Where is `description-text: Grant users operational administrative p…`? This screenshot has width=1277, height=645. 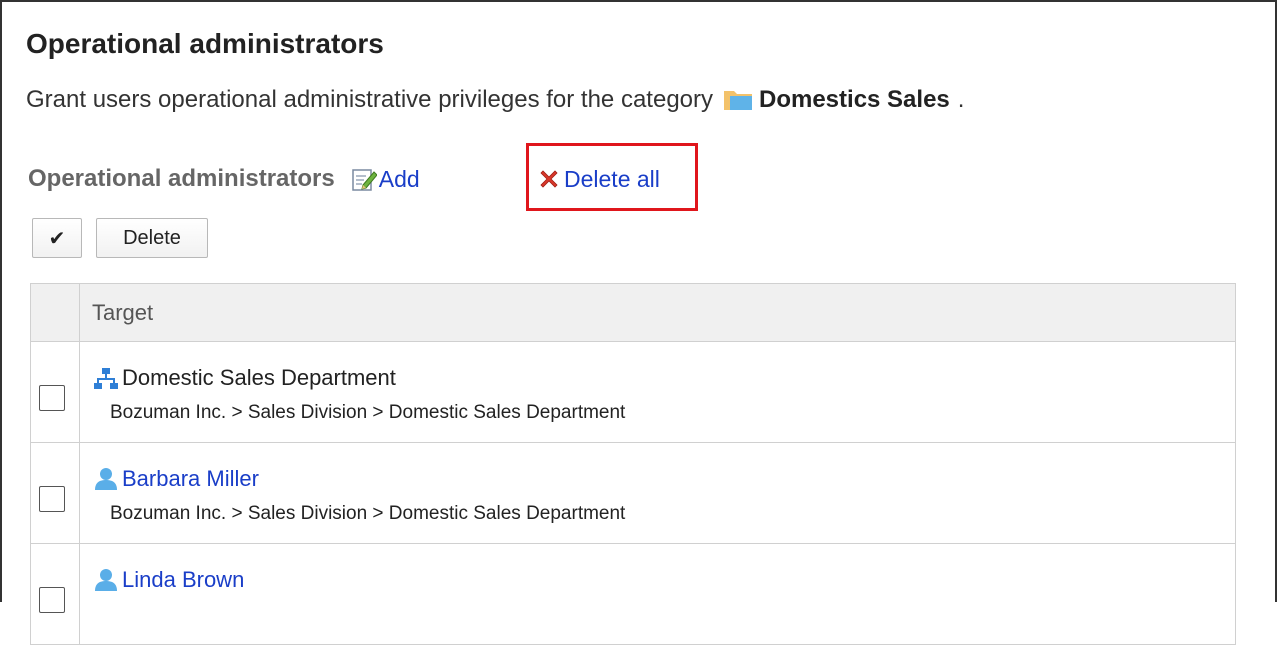 description-text: Grant users operational administrative p… is located at coordinates (369, 99).